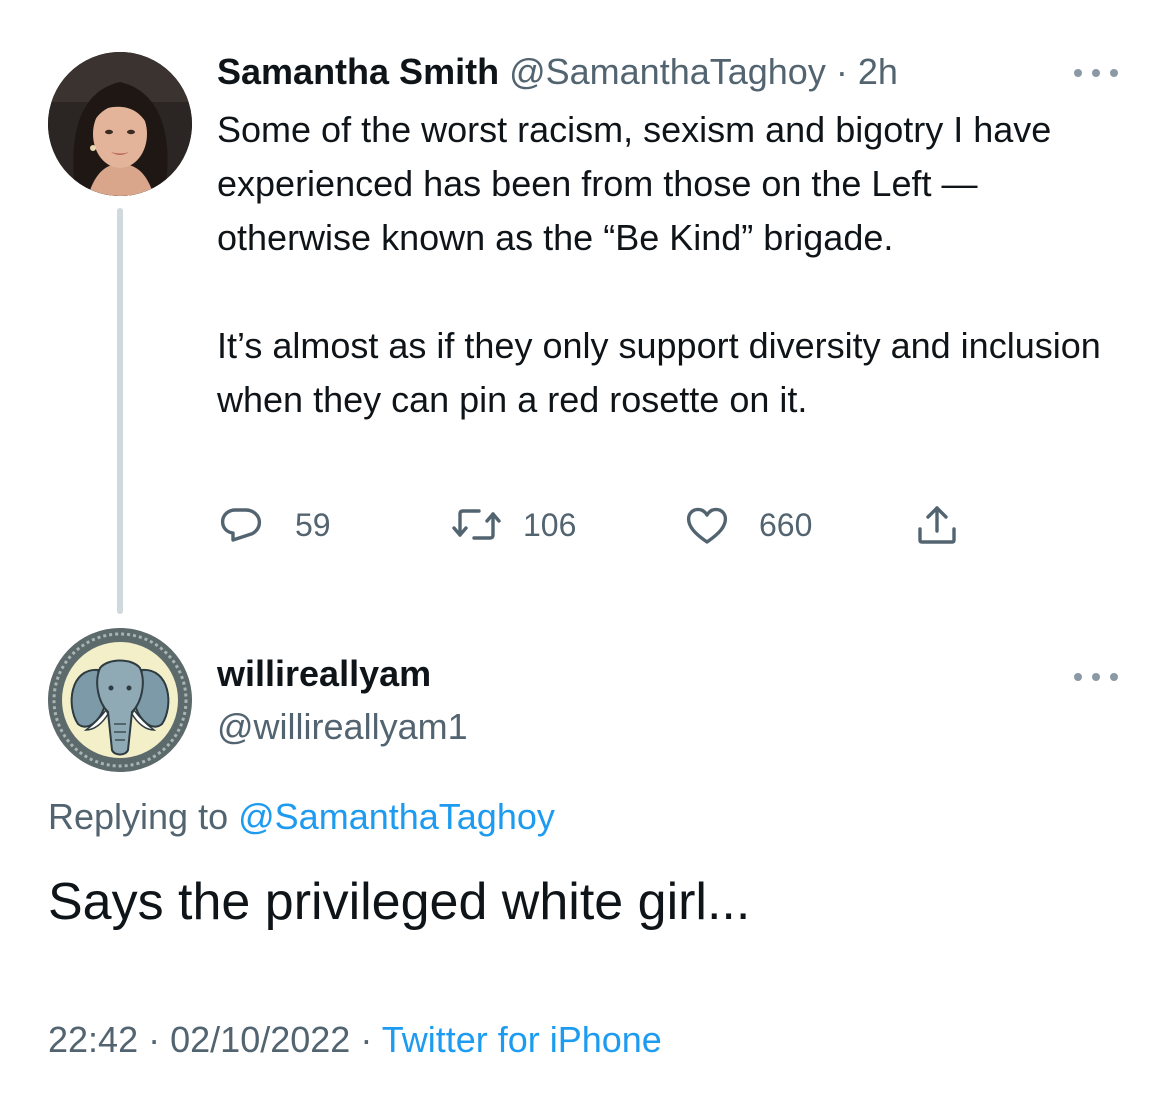 This screenshot has height=1095, width=1169. I want to click on replying-to-handle-link: @SamanthaTaghoy, so click(396, 816).